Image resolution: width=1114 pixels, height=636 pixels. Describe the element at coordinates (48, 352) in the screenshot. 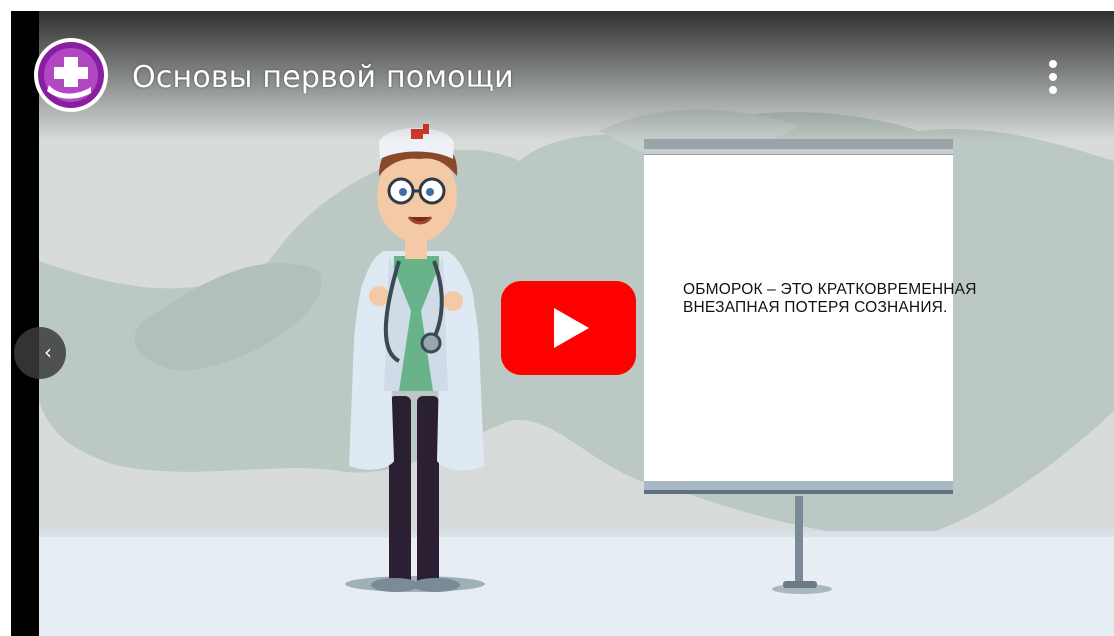

I see `chevron-left-icon: ‹` at that location.